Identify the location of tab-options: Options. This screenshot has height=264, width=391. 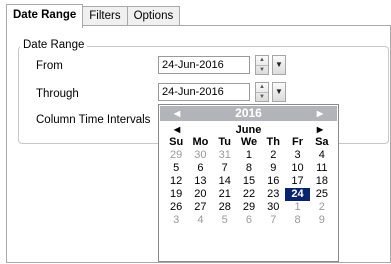
(153, 16).